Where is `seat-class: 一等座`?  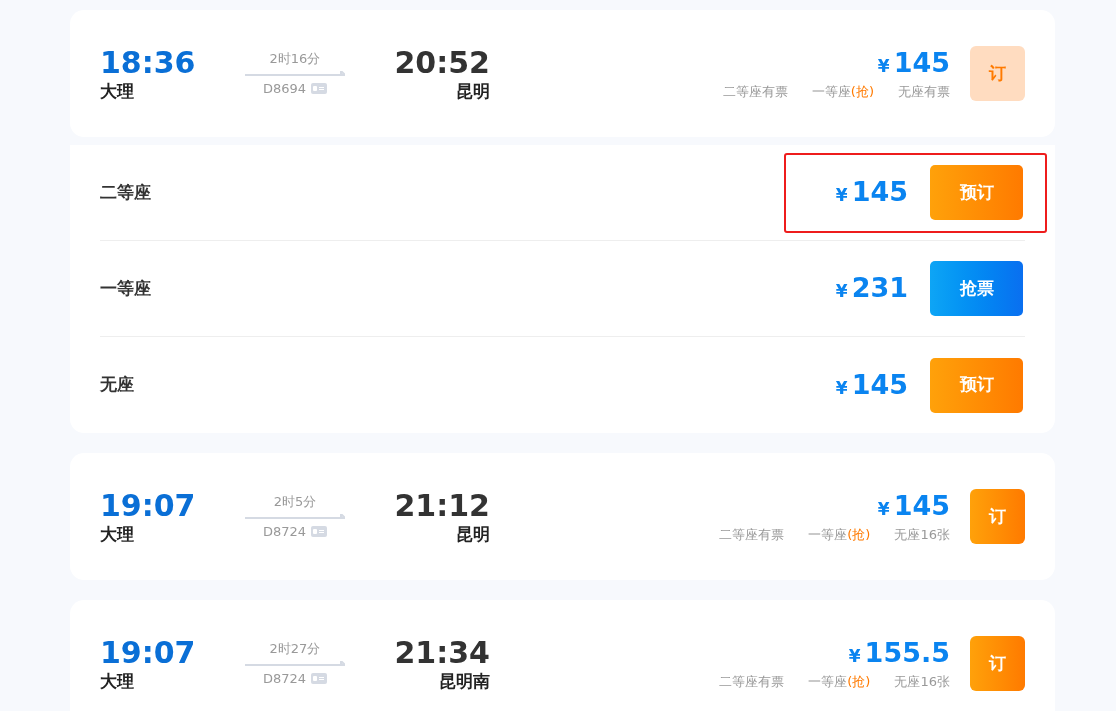
seat-class: 一等座 is located at coordinates (125, 288).